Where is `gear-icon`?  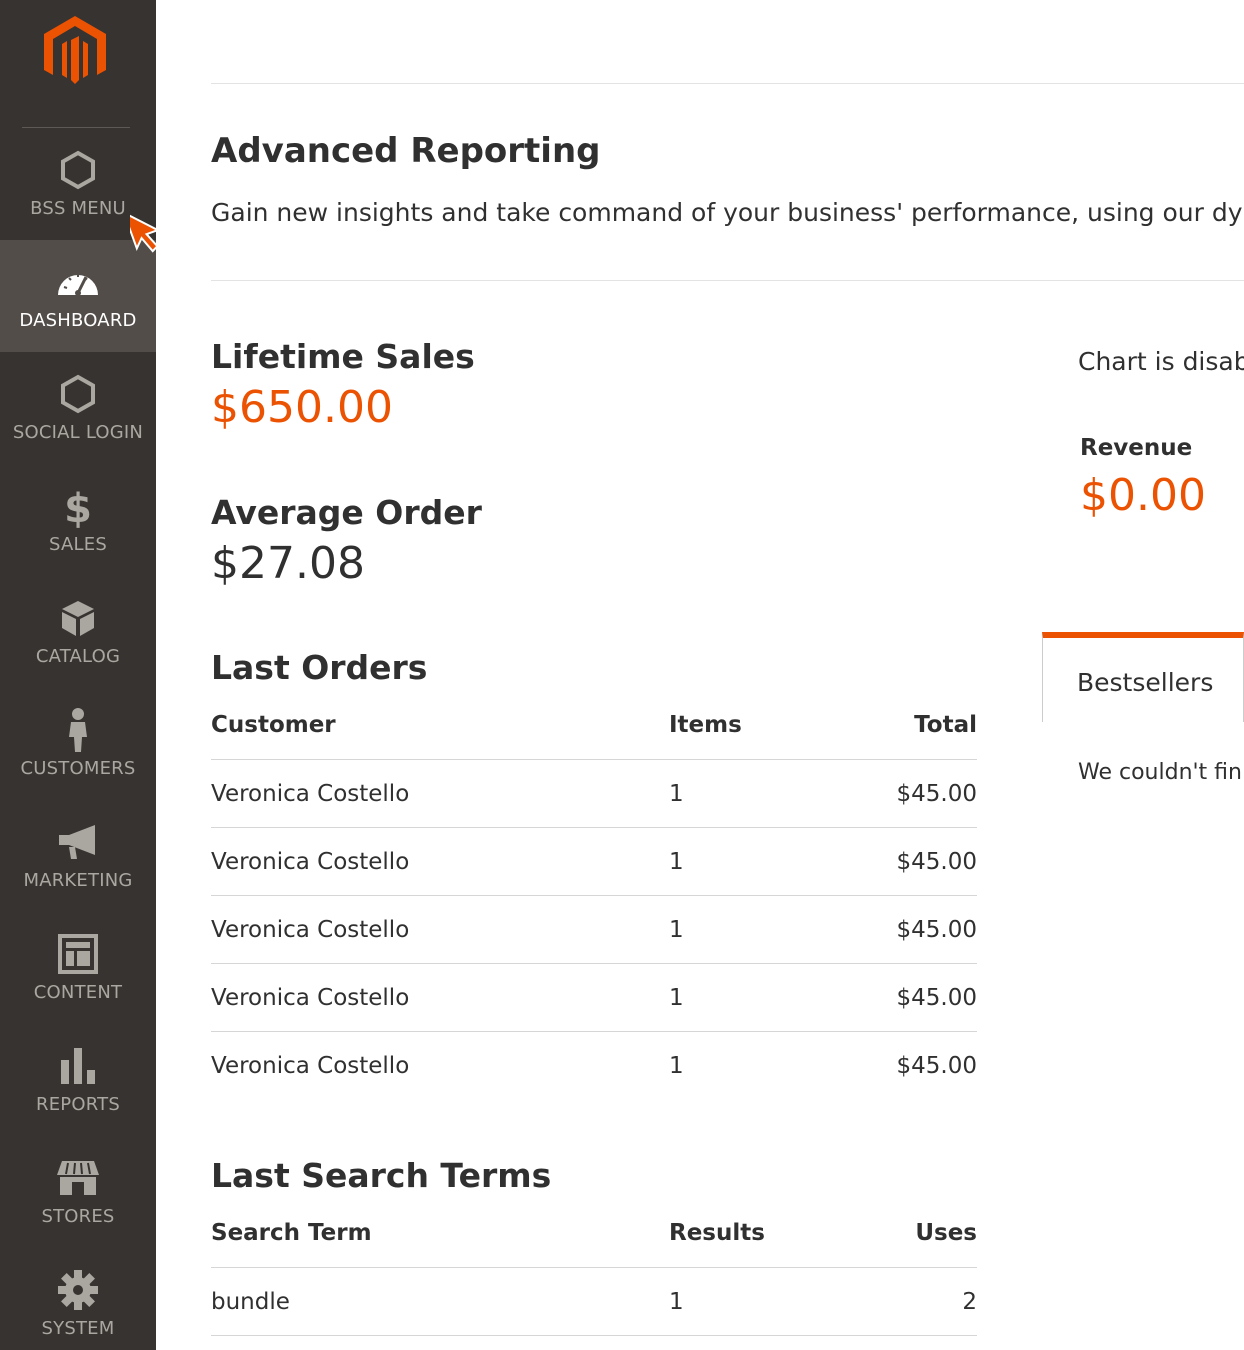
gear-icon is located at coordinates (78, 1290).